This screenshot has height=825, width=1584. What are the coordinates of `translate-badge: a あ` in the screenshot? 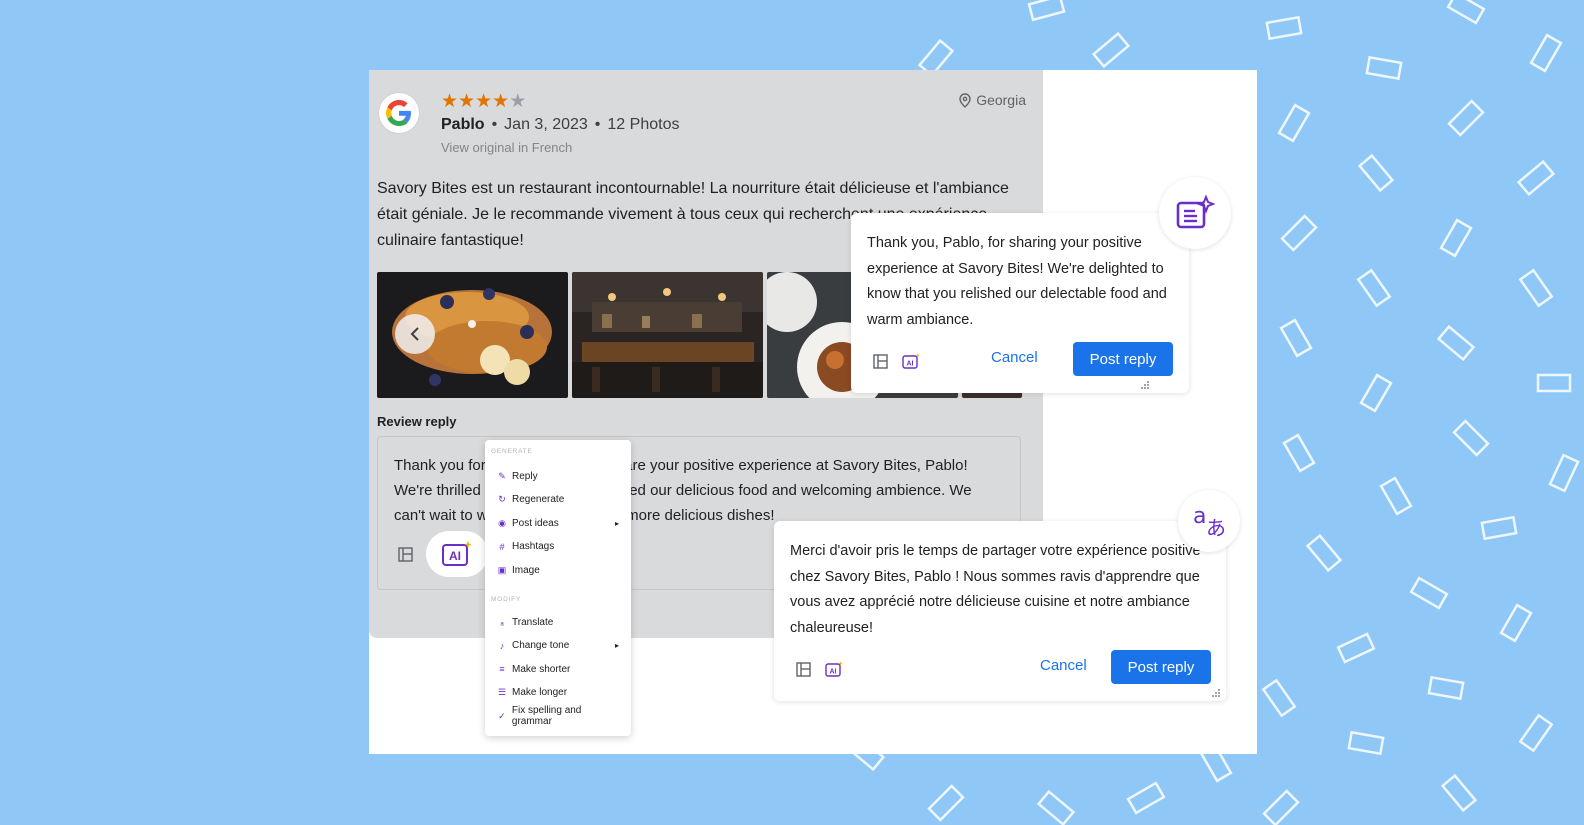 It's located at (1209, 521).